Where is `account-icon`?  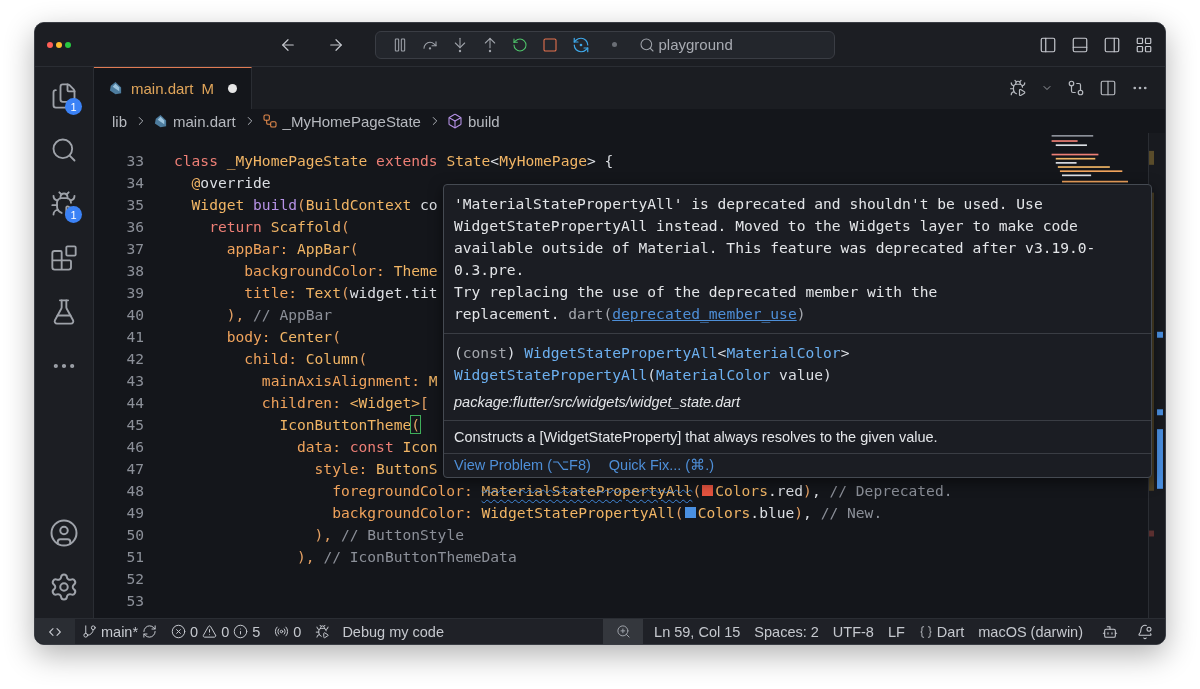 account-icon is located at coordinates (64, 533).